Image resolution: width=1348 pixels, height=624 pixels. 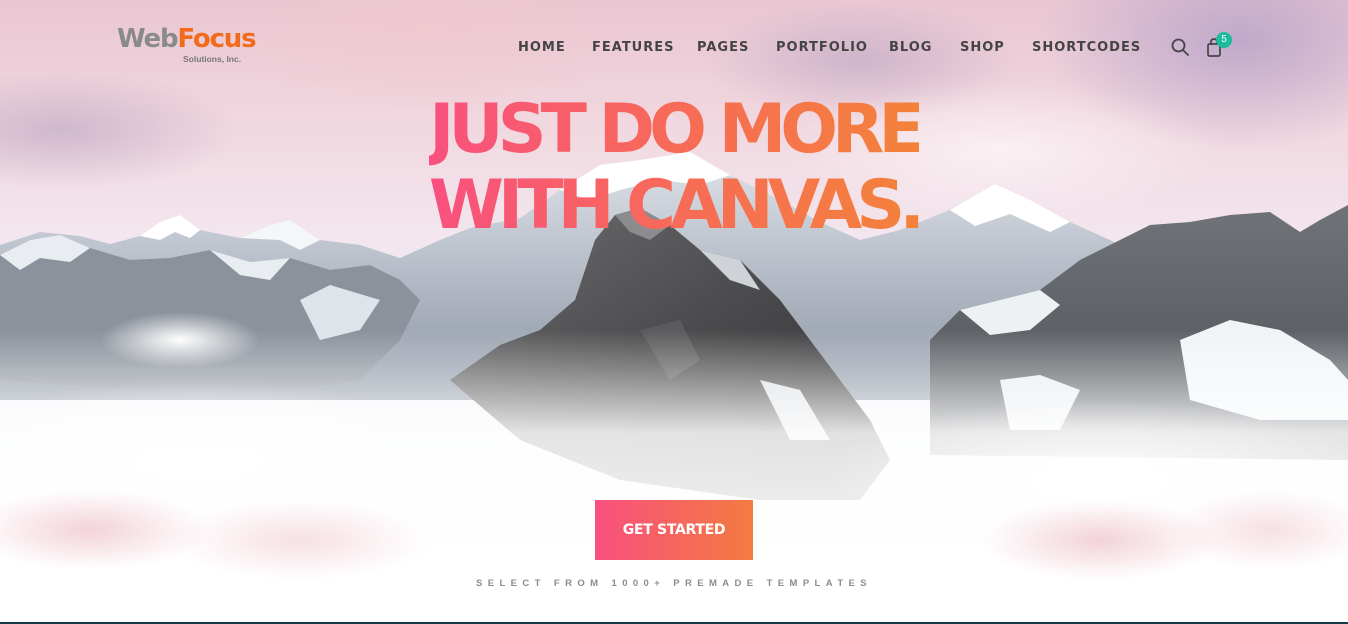 I want to click on nav-item-portfolio: PORTFOLIO, so click(x=822, y=48).